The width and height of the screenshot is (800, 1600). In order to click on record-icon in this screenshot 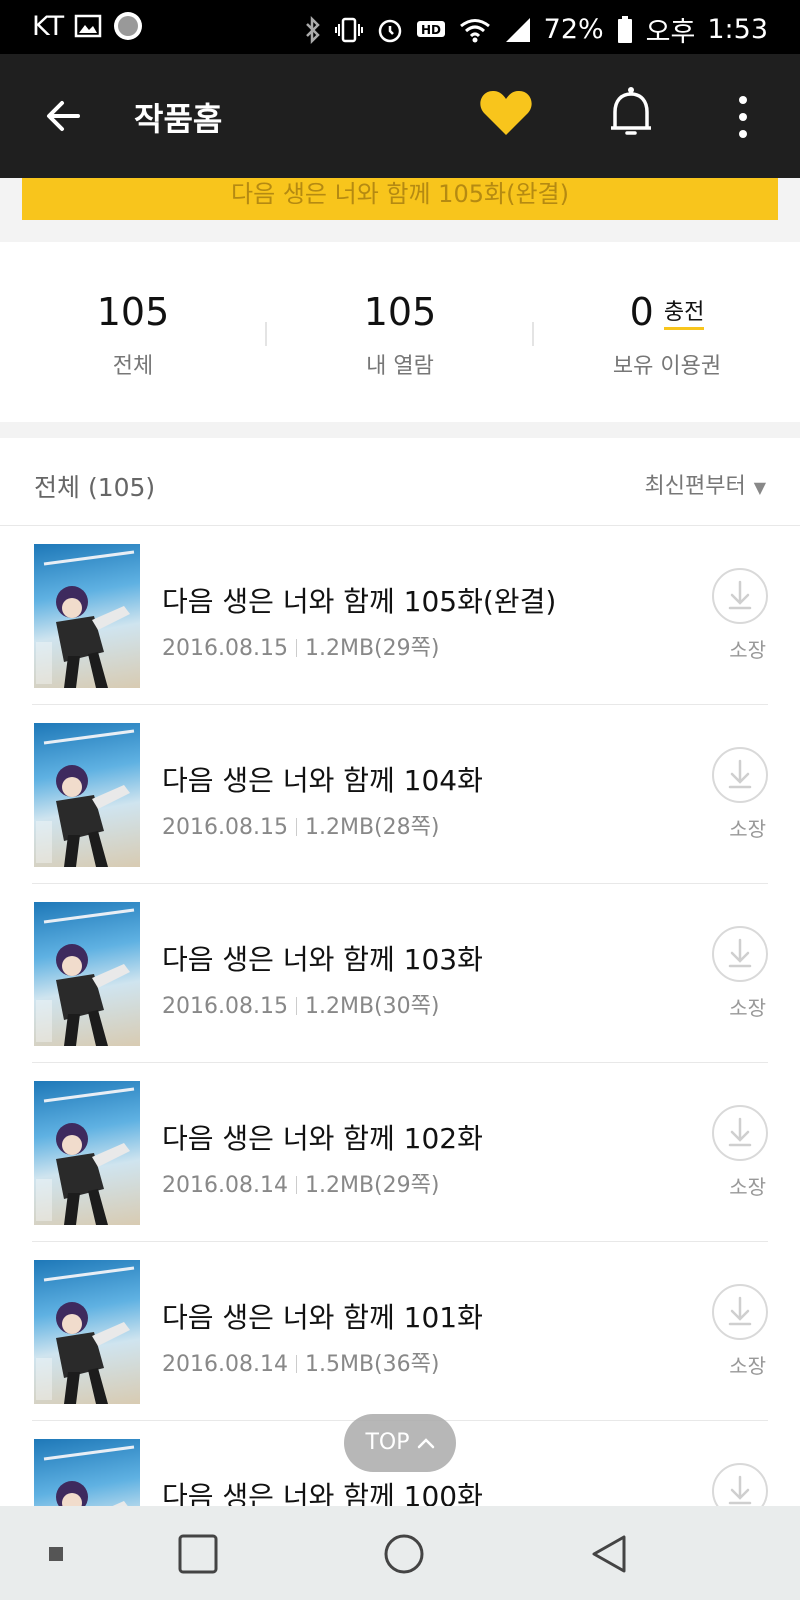, I will do `click(128, 26)`.